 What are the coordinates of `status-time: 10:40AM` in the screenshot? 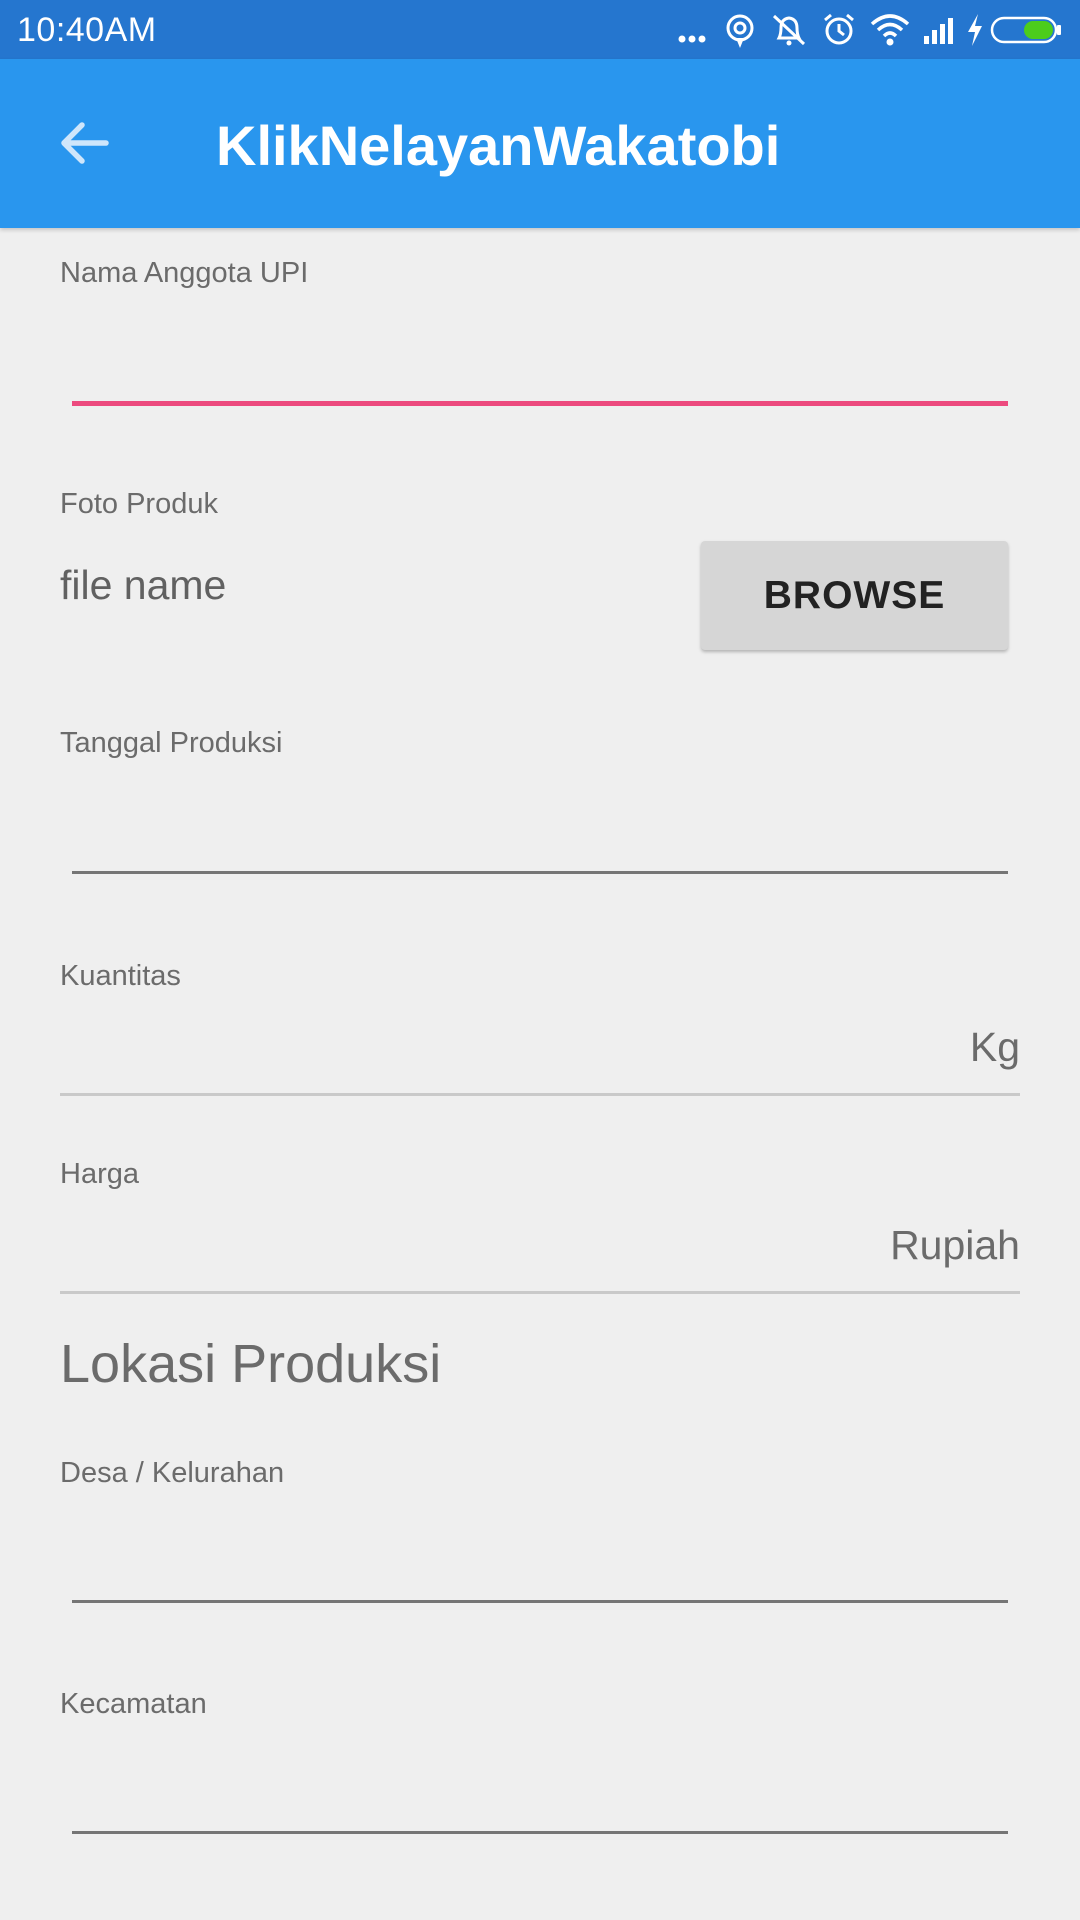 It's located at (87, 30).